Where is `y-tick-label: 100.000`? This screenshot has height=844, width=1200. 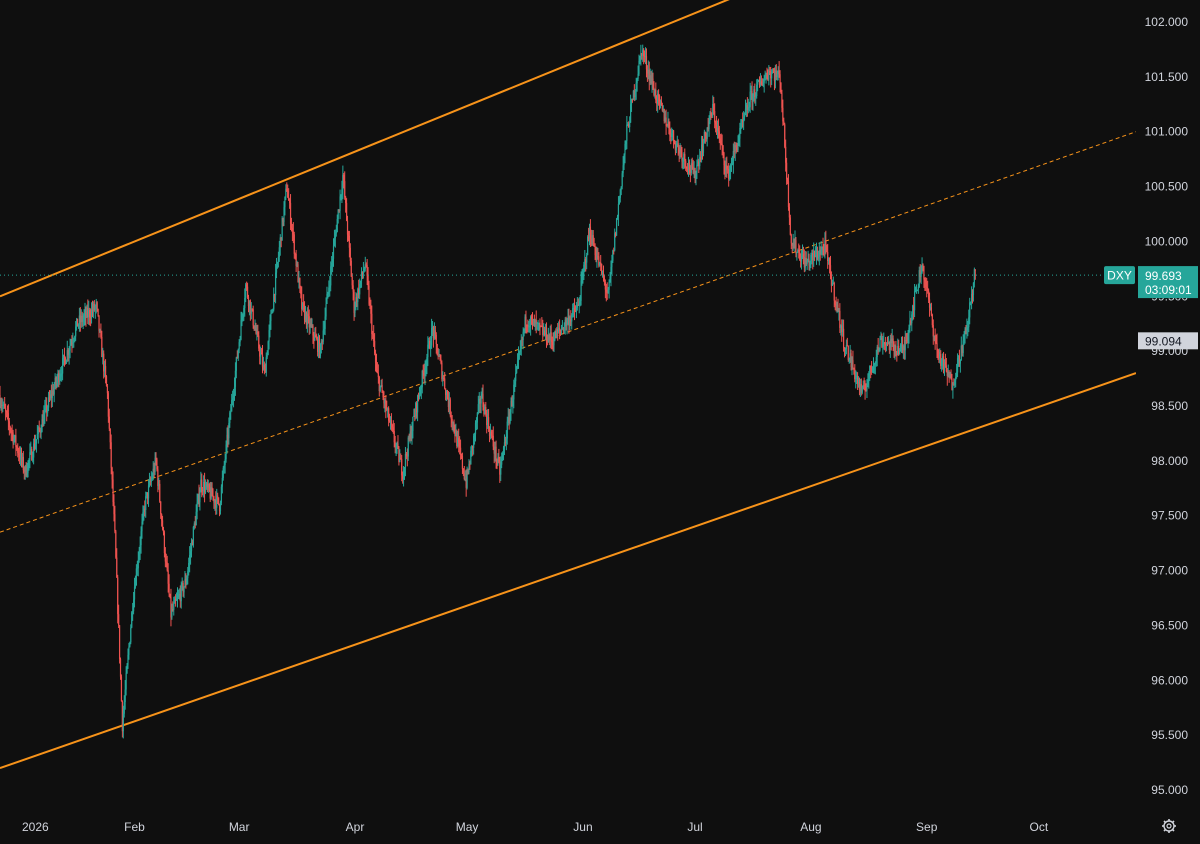
y-tick-label: 100.000 is located at coordinates (1167, 241).